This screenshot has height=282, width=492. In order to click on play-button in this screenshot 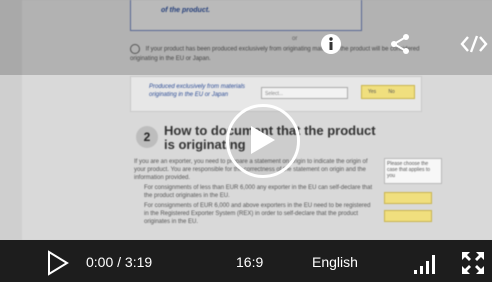, I will do `click(58, 265)`.